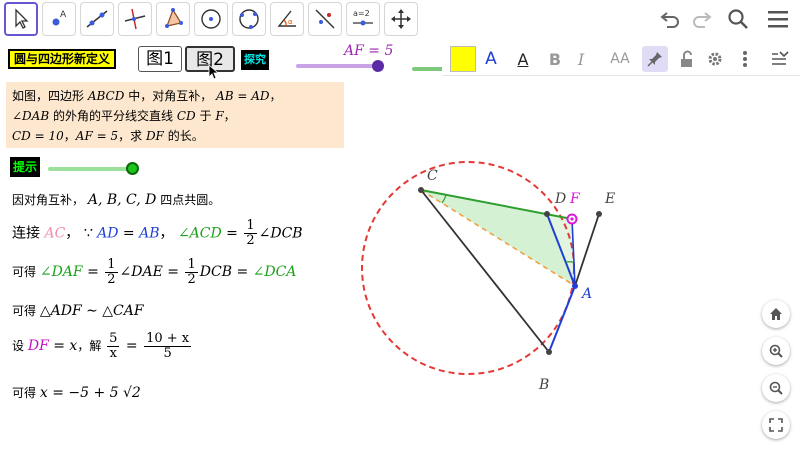 The image size is (800, 450). I want to click on segment-da, so click(561, 250).